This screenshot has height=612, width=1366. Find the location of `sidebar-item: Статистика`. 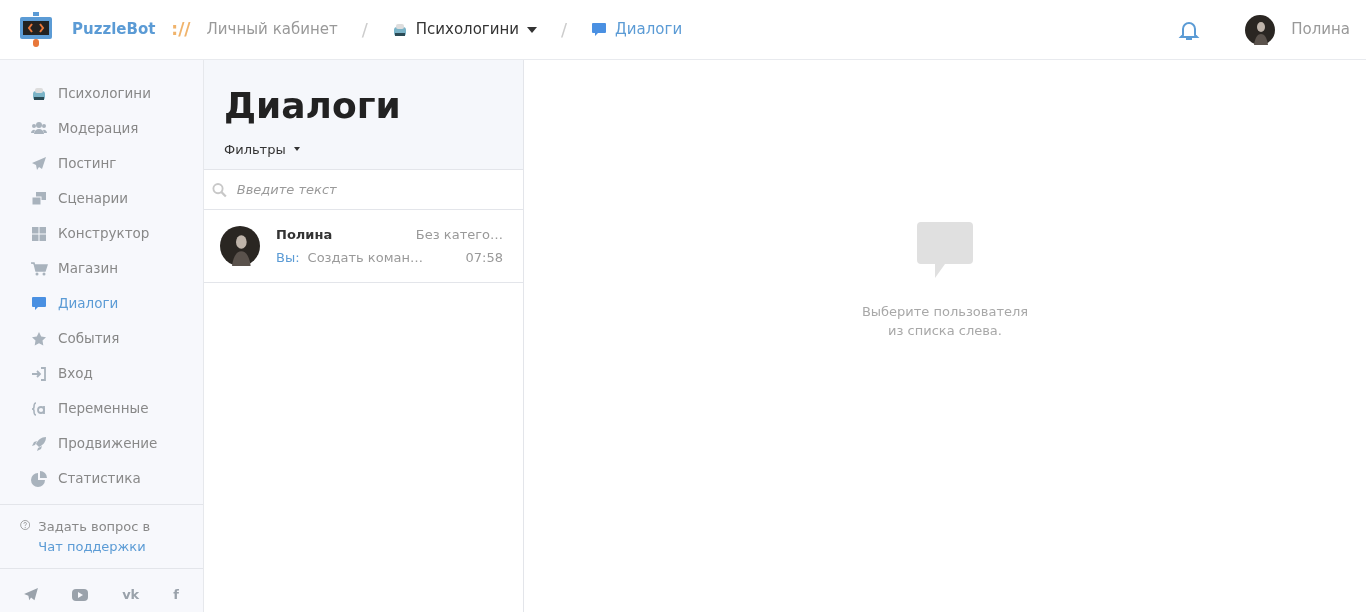

sidebar-item: Статистика is located at coordinates (101, 478).